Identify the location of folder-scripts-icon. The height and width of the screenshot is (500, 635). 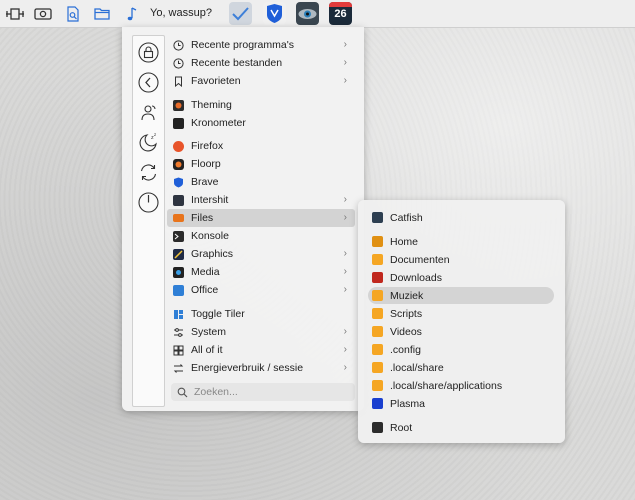
(377, 313).